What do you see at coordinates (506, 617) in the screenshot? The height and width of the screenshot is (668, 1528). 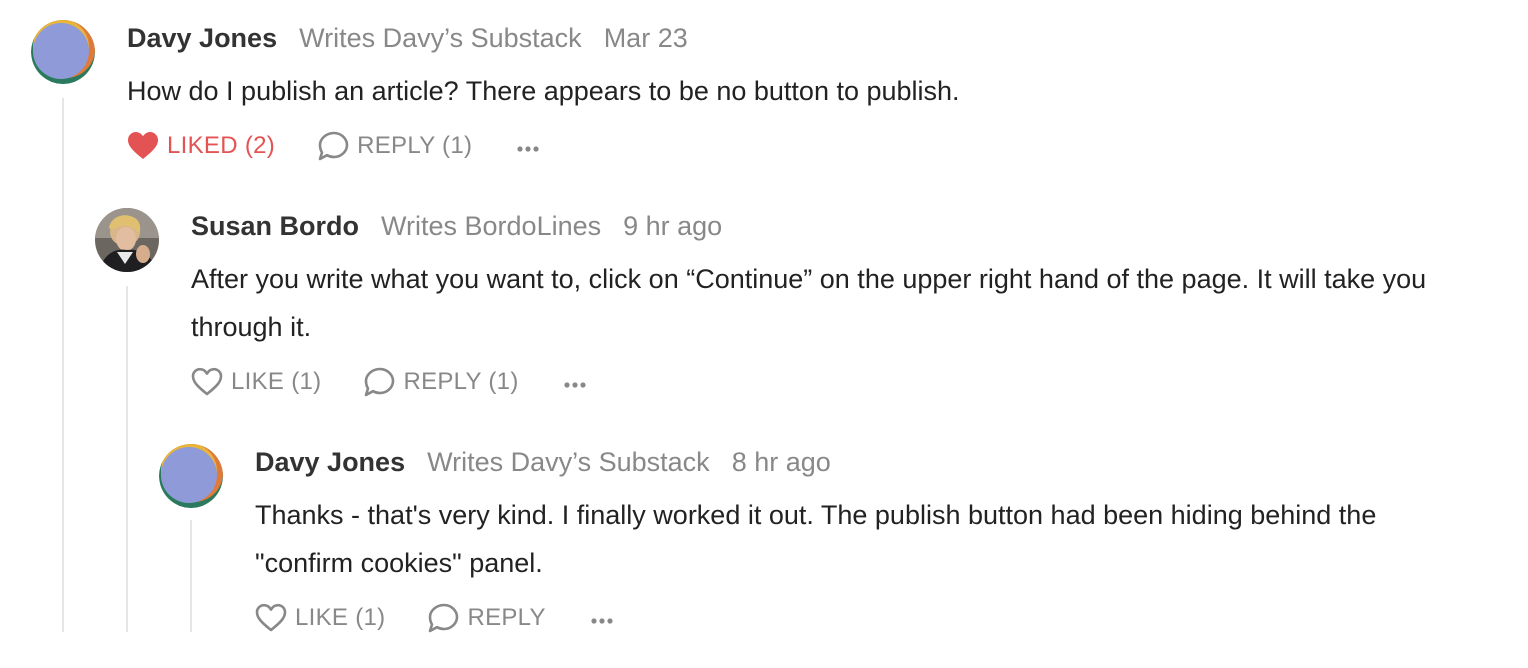 I see `reply-label: REPLY` at bounding box center [506, 617].